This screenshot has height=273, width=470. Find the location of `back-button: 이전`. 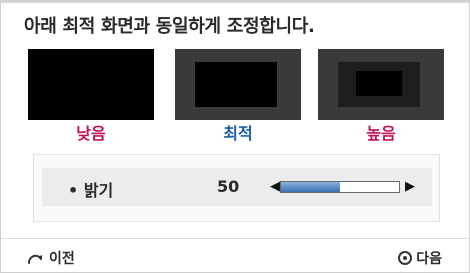

back-button: 이전 is located at coordinates (51, 258).